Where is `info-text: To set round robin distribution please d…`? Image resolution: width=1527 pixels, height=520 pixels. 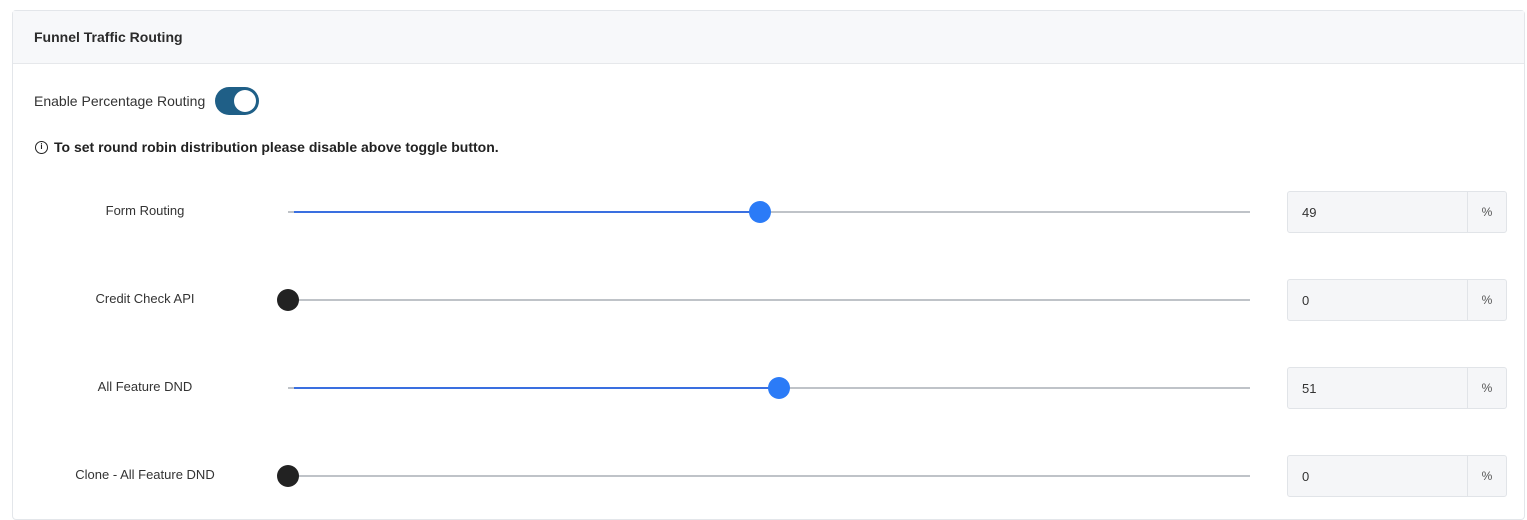
info-text: To set round robin distribution please d… is located at coordinates (276, 147).